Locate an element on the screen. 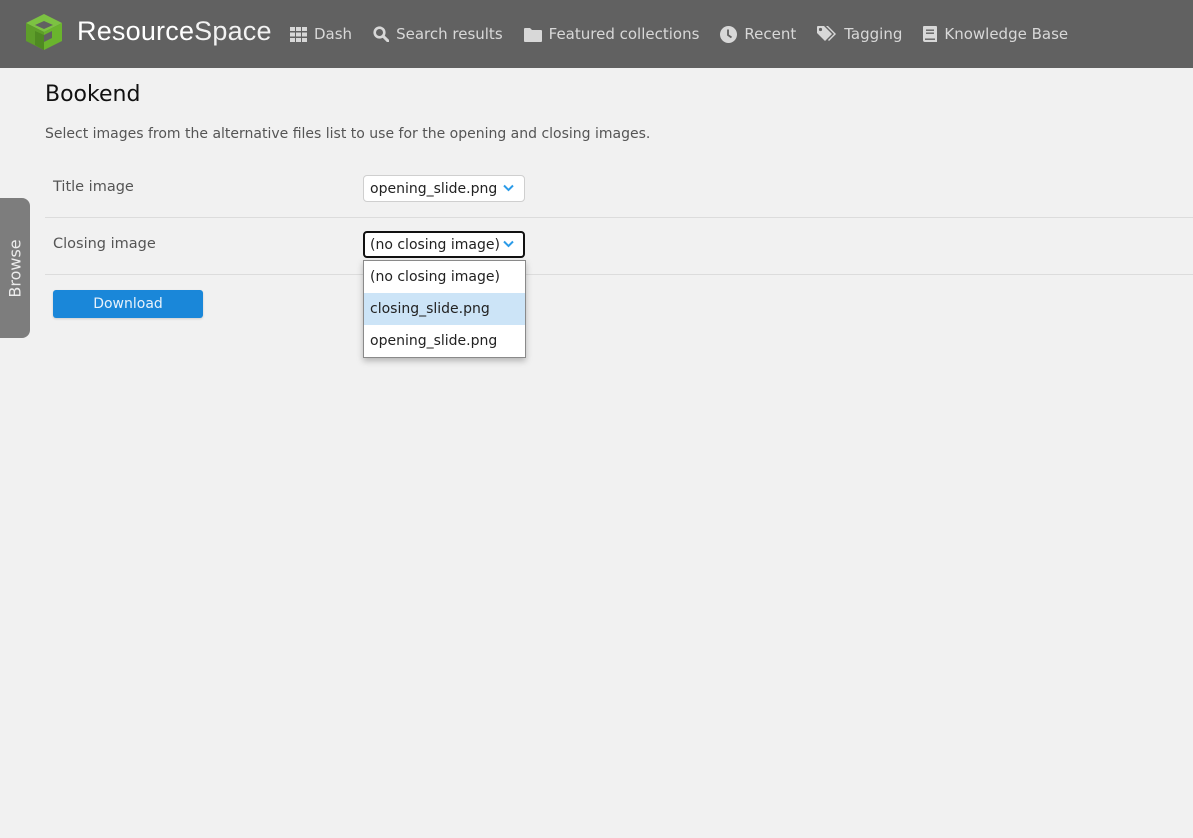  browse-tab-label: Browse is located at coordinates (15, 268).